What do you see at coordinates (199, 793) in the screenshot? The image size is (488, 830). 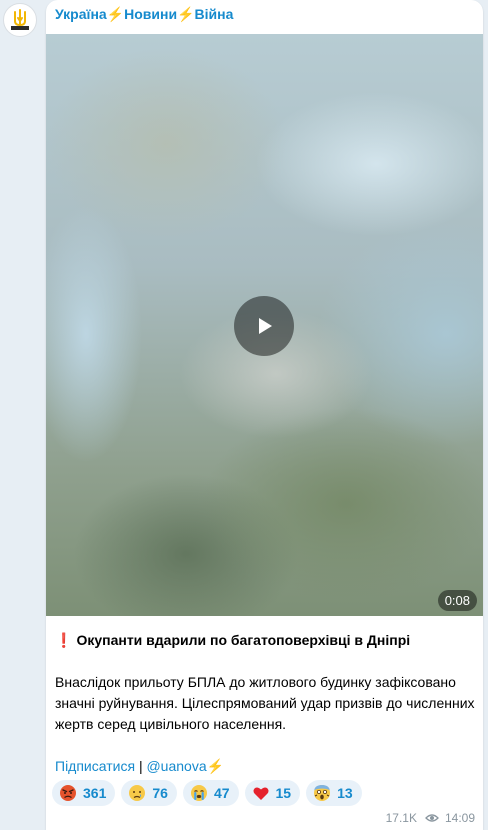 I see `sobbing-face-icon` at bounding box center [199, 793].